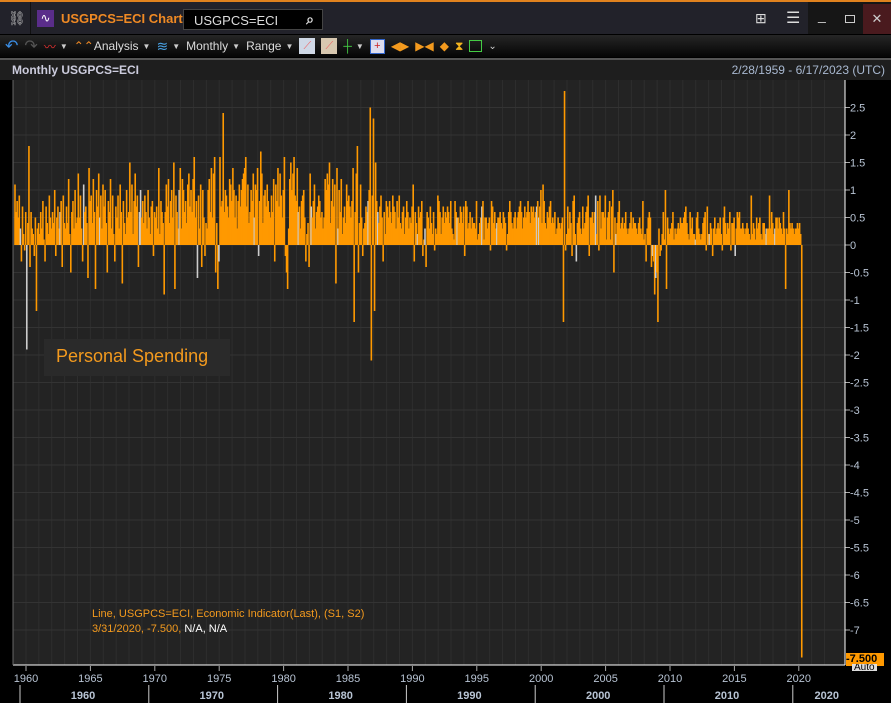 The width and height of the screenshot is (891, 703). I want to click on expand-horizontal-icon: ◀▶, so click(400, 46).